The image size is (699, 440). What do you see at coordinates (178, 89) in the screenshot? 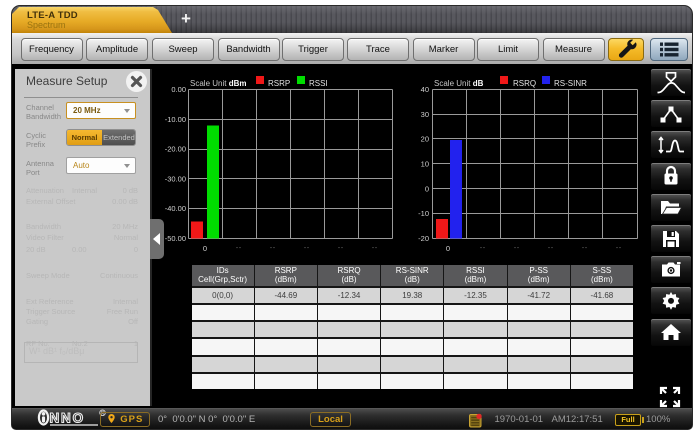
I see `svg-text: 0.00` at bounding box center [178, 89].